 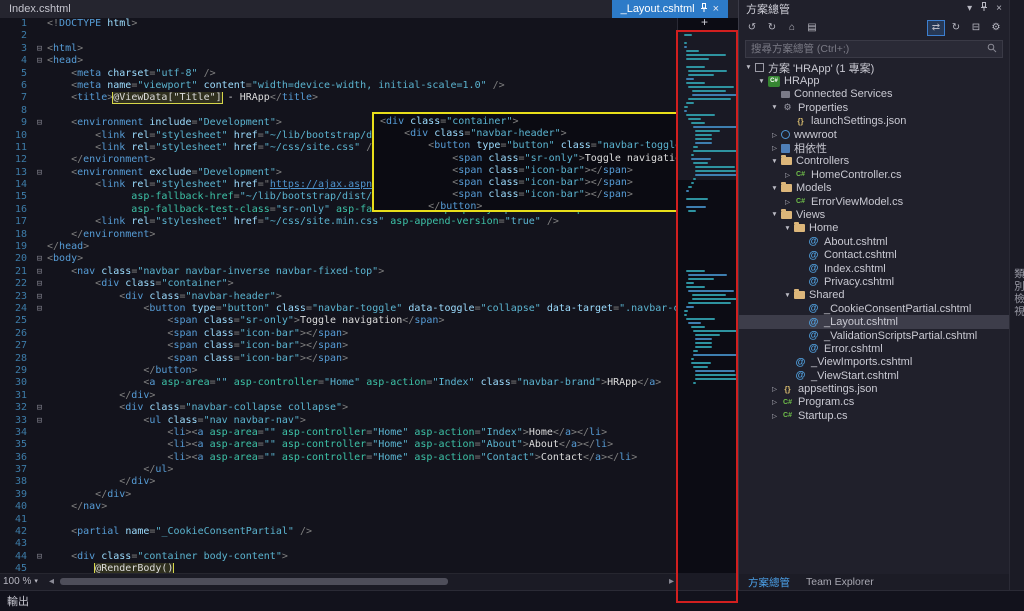 I want to click on back-icon: ↺, so click(x=752, y=28).